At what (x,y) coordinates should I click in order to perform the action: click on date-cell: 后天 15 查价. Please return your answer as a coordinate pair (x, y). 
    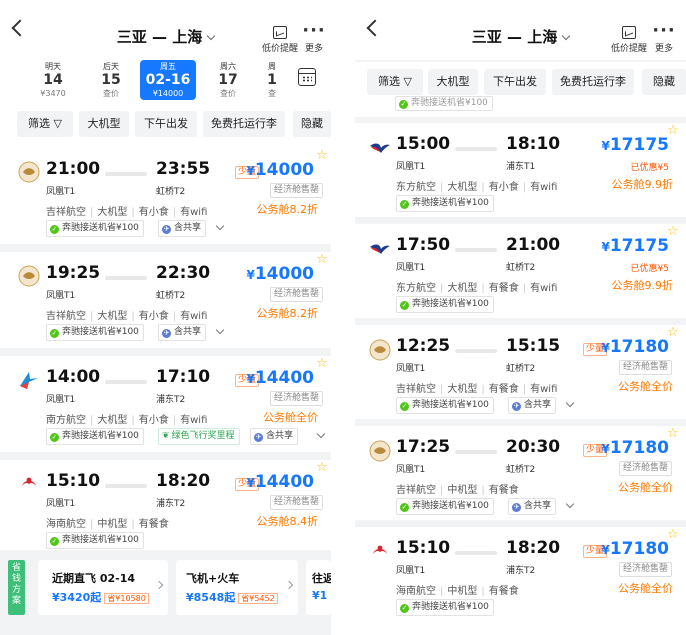
    Looking at the image, I should click on (111, 80).